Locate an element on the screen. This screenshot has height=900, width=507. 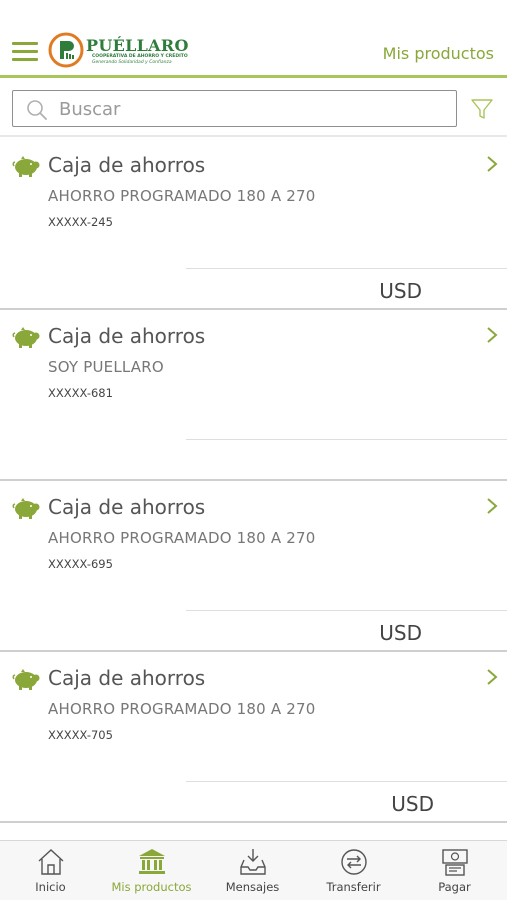
logo-mark-icon is located at coordinates (66, 50).